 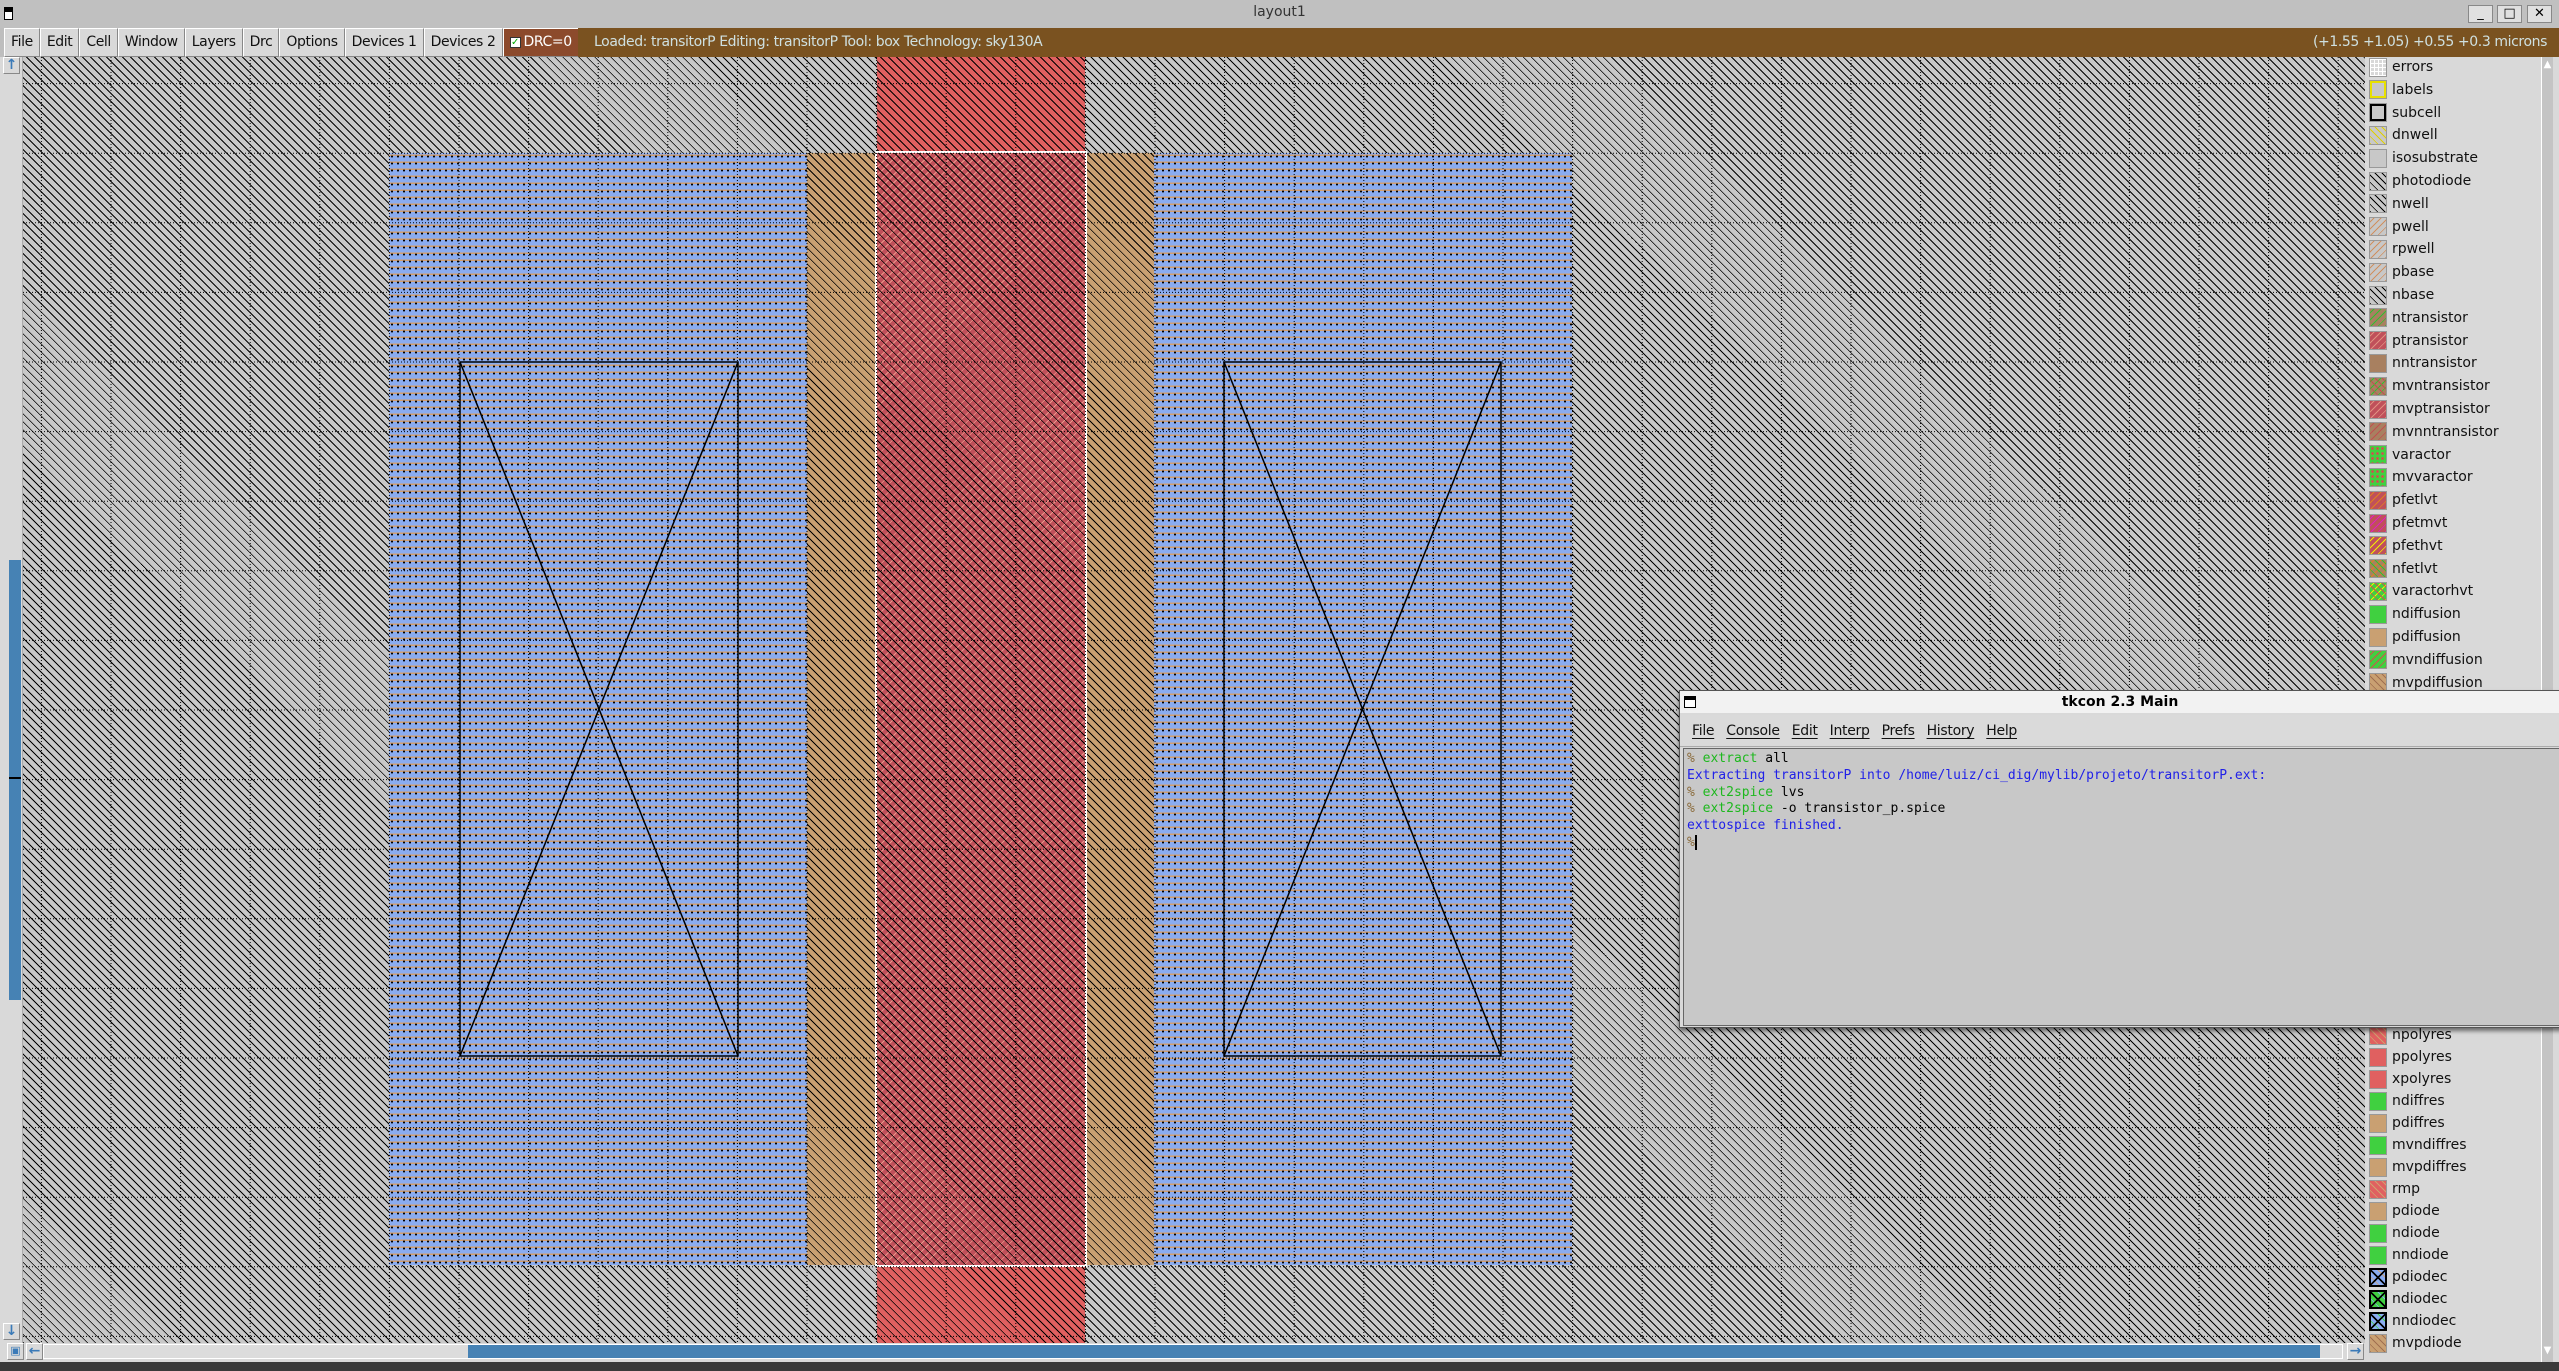 What do you see at coordinates (2421, 477) in the screenshot?
I see `layer-item-mvvaractor: mvvaractor` at bounding box center [2421, 477].